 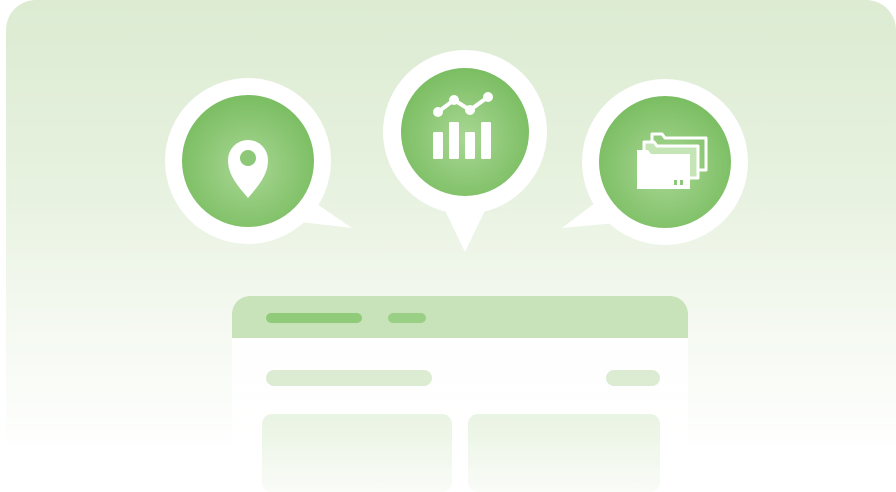 I want to click on folders-badge, so click(x=662, y=163).